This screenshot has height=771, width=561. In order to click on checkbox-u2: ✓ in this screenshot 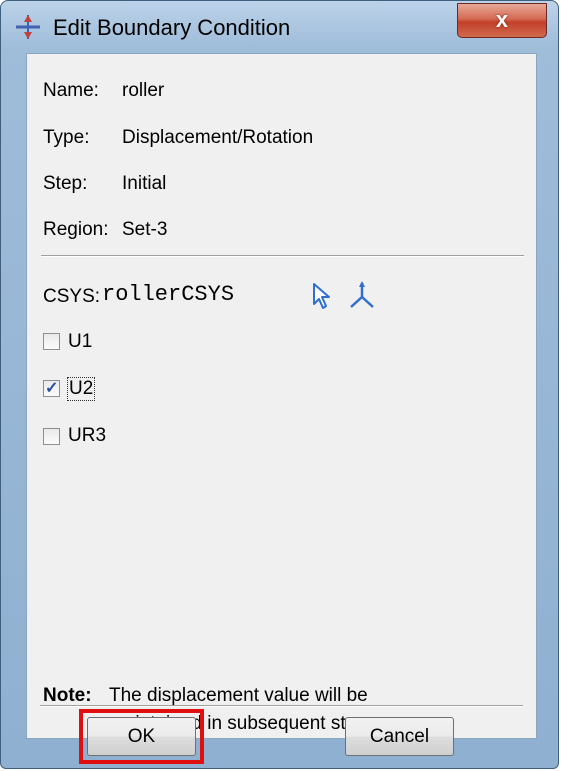, I will do `click(51, 388)`.